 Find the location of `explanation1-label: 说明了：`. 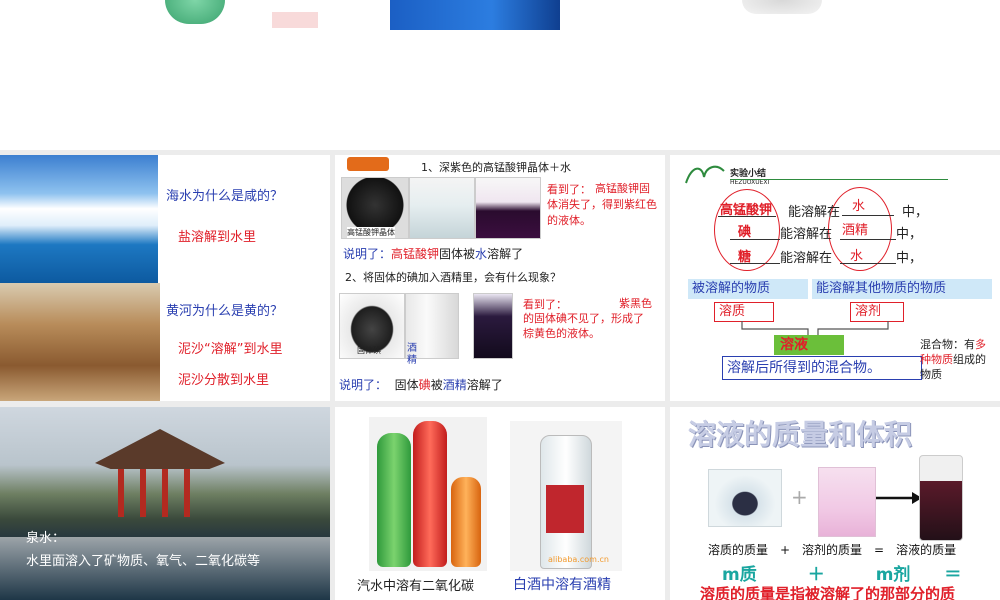

explanation1-label: 说明了： is located at coordinates (367, 254).